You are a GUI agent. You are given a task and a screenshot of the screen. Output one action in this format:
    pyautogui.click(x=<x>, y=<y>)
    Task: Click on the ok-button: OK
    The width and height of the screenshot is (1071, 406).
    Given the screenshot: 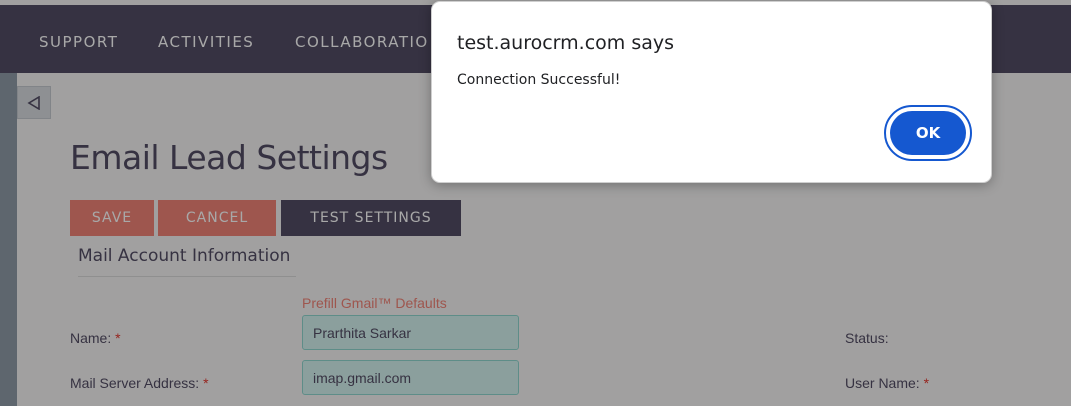 What is the action you would take?
    pyautogui.click(x=928, y=133)
    